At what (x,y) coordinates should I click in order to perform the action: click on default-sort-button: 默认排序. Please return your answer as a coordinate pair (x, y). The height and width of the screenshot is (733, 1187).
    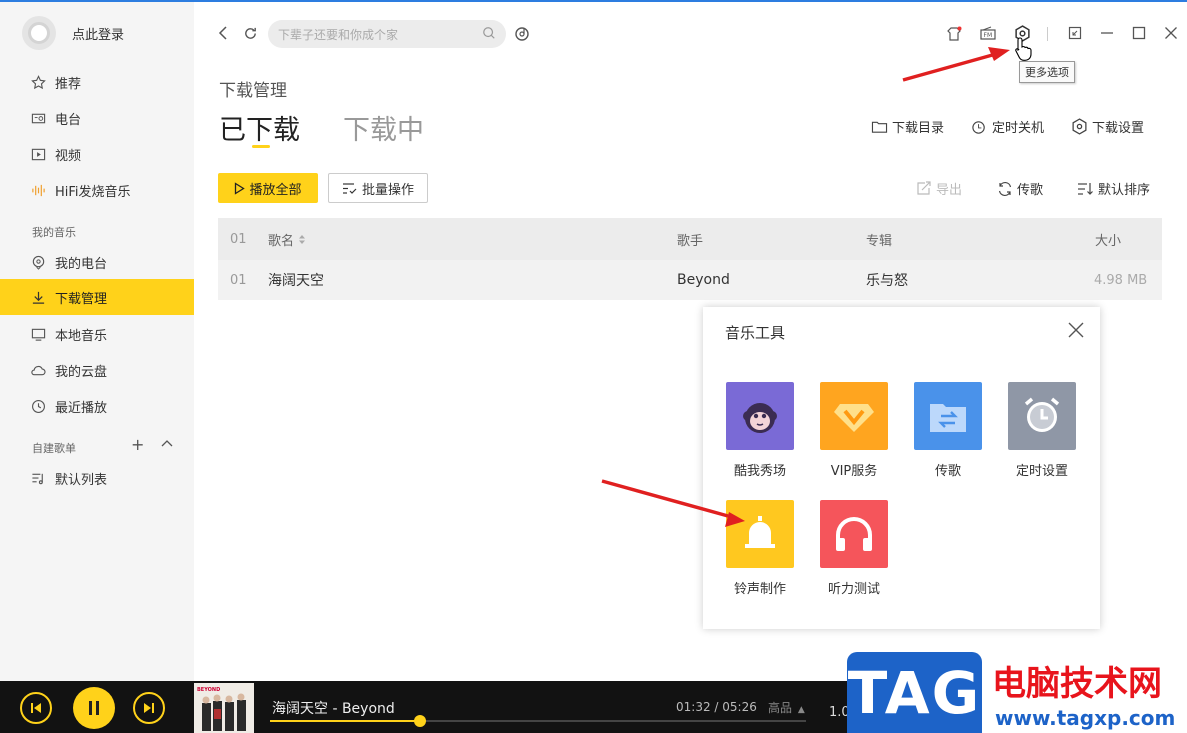
    Looking at the image, I should click on (1113, 188).